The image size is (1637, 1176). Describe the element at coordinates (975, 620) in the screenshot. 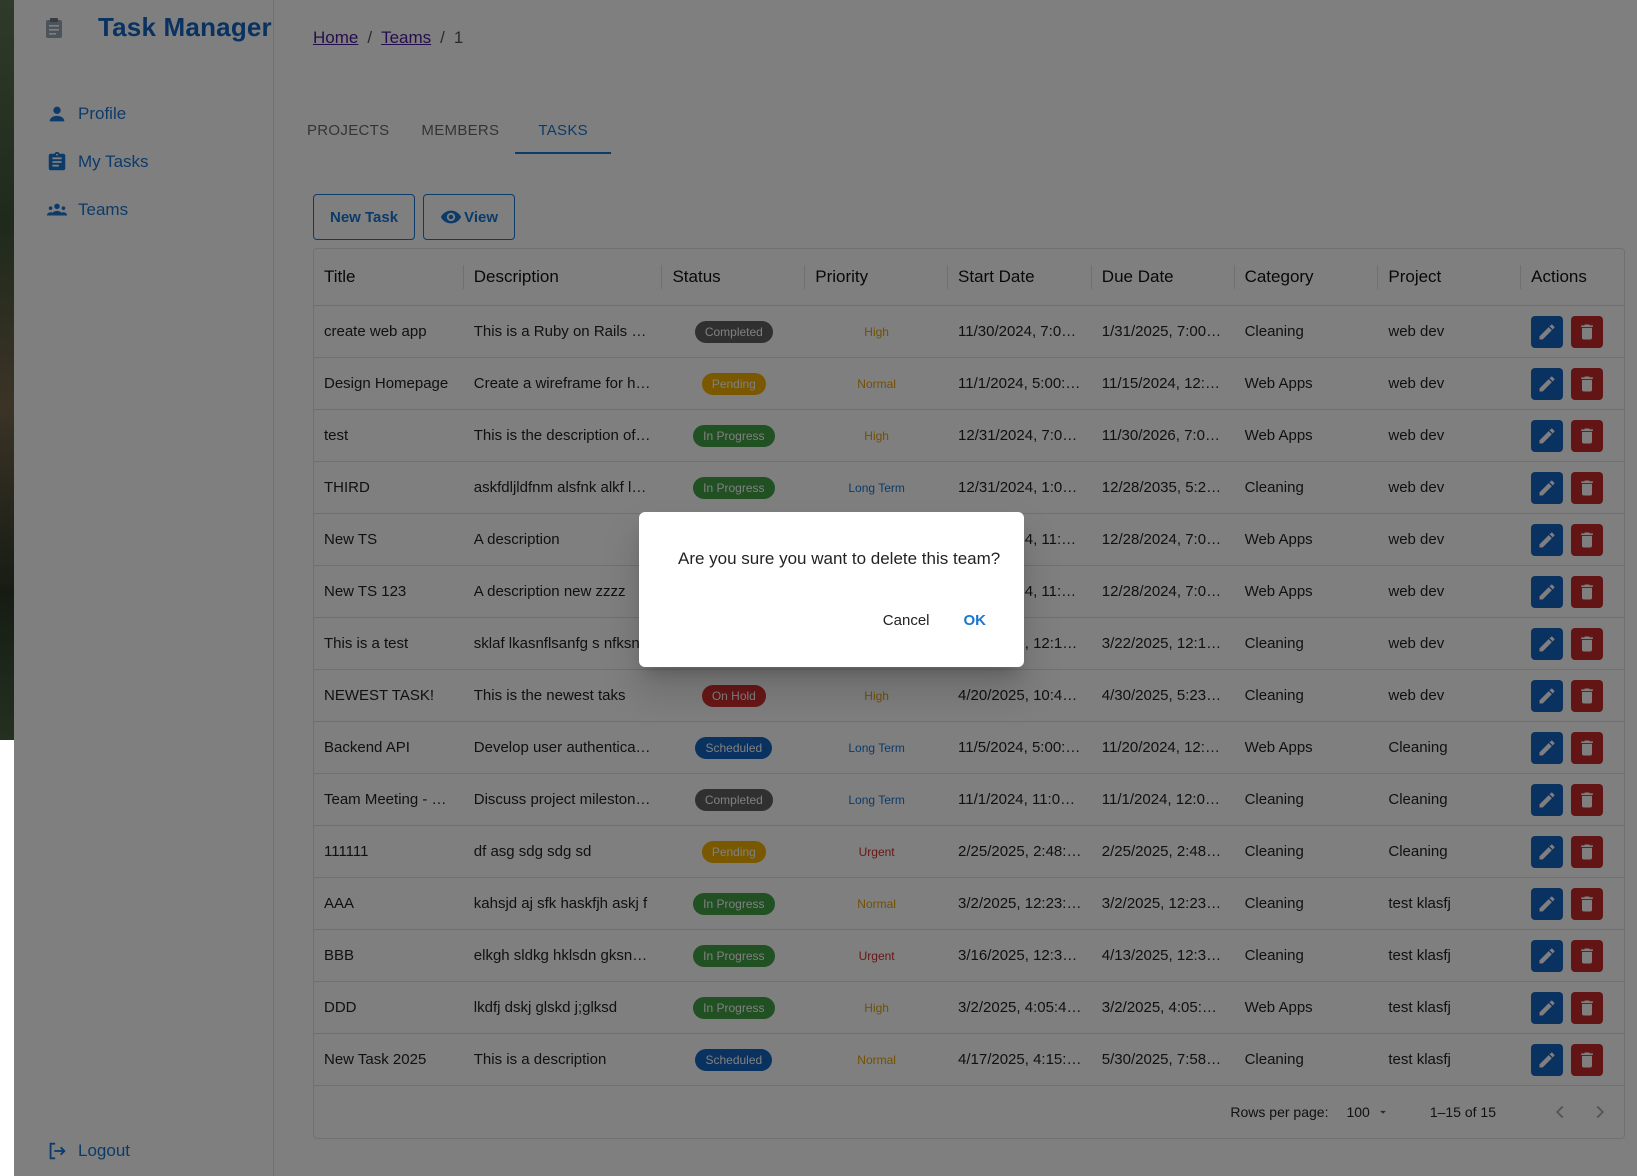

I see `ok-button: OK` at that location.